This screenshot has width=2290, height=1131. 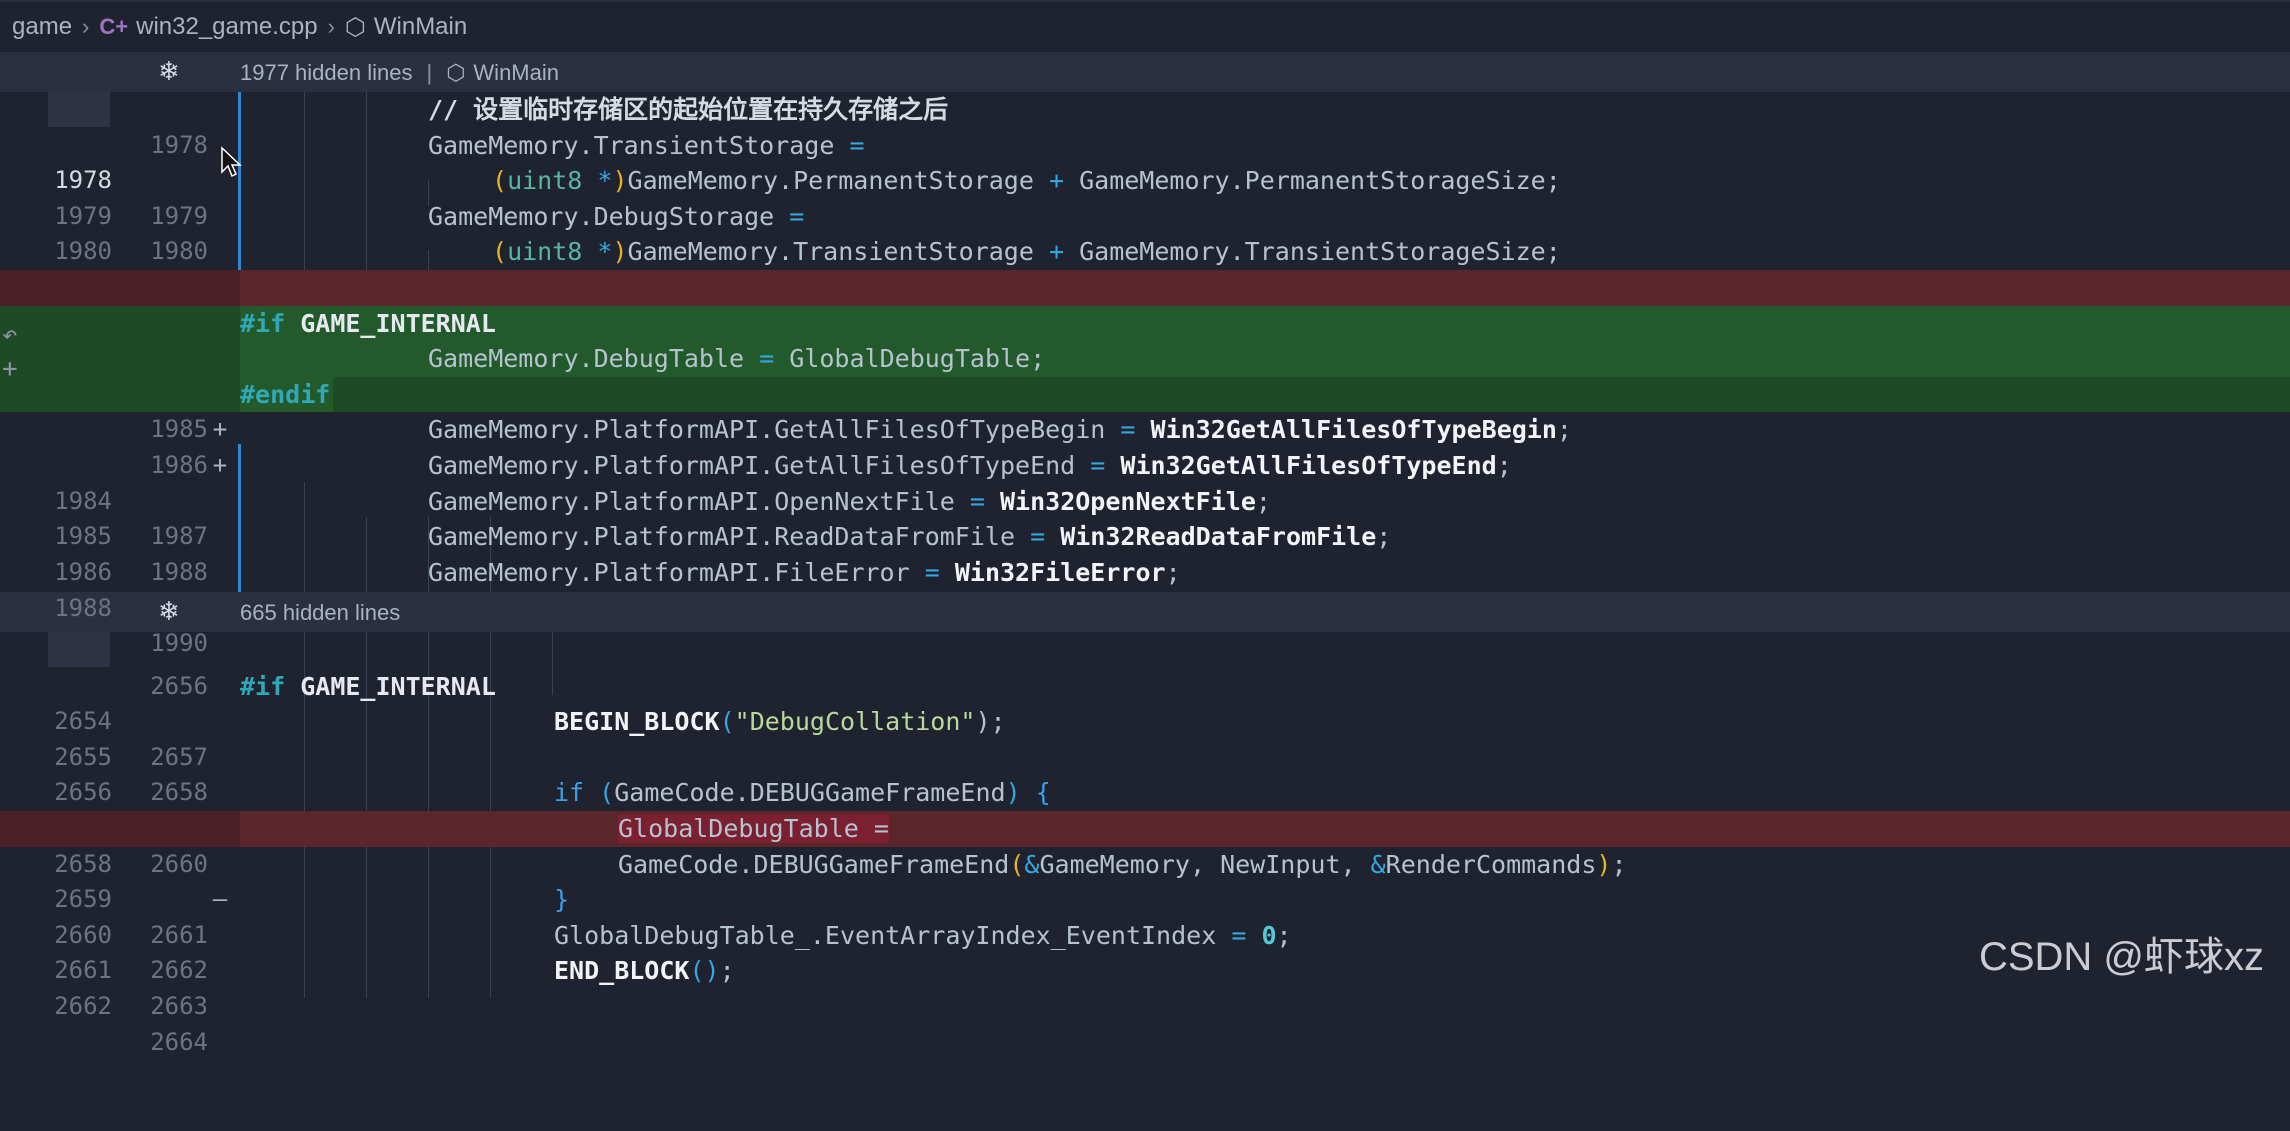 What do you see at coordinates (42, 27) in the screenshot?
I see `breadcrumb-folder: game` at bounding box center [42, 27].